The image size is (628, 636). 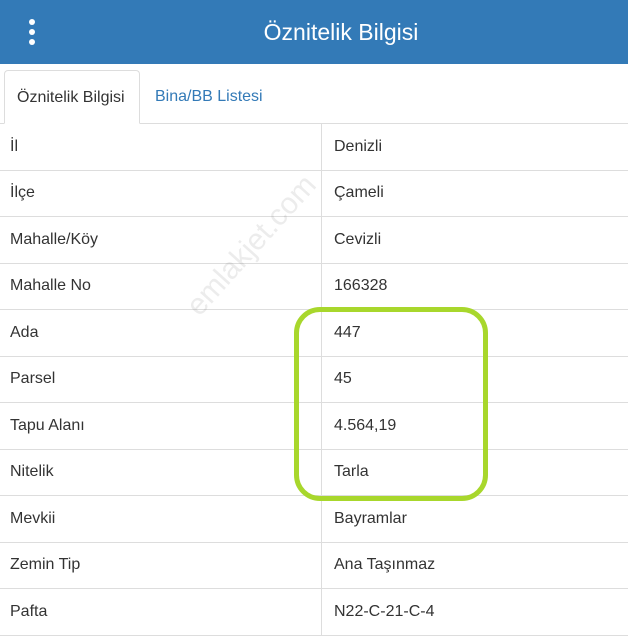 I want to click on table-row: Tapu Alanı 4.564,19, so click(x=314, y=426).